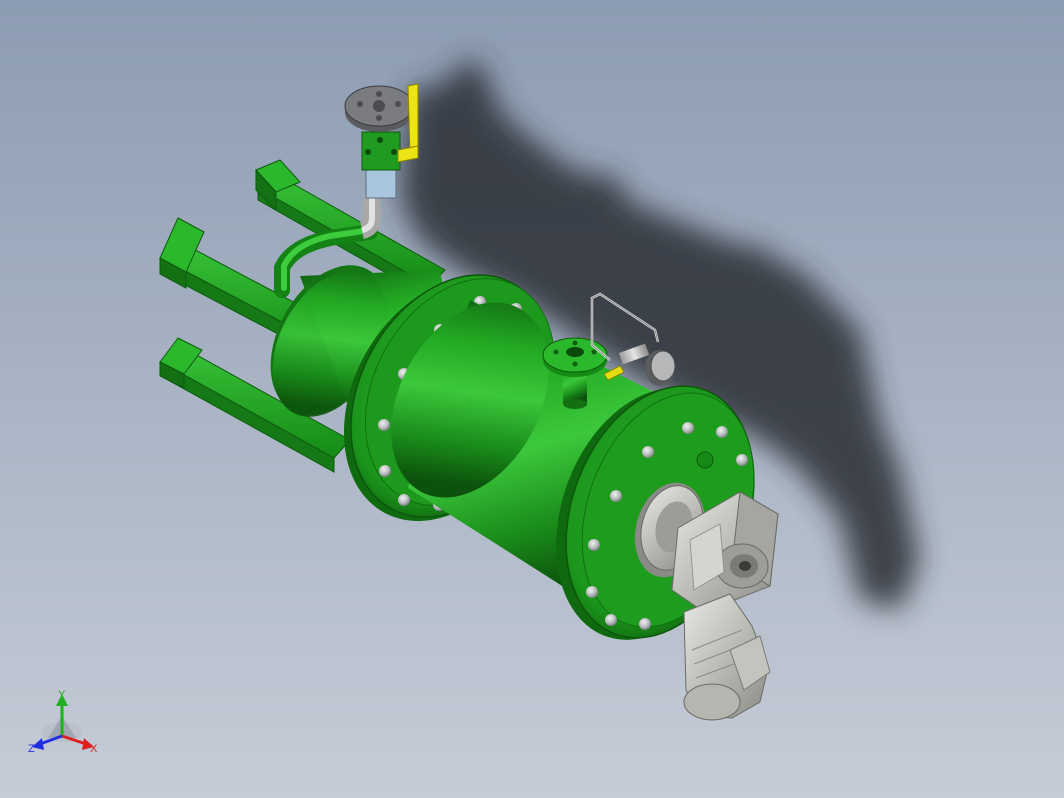 This screenshot has width=1064, height=798. I want to click on drain-plug, so click(705, 460).